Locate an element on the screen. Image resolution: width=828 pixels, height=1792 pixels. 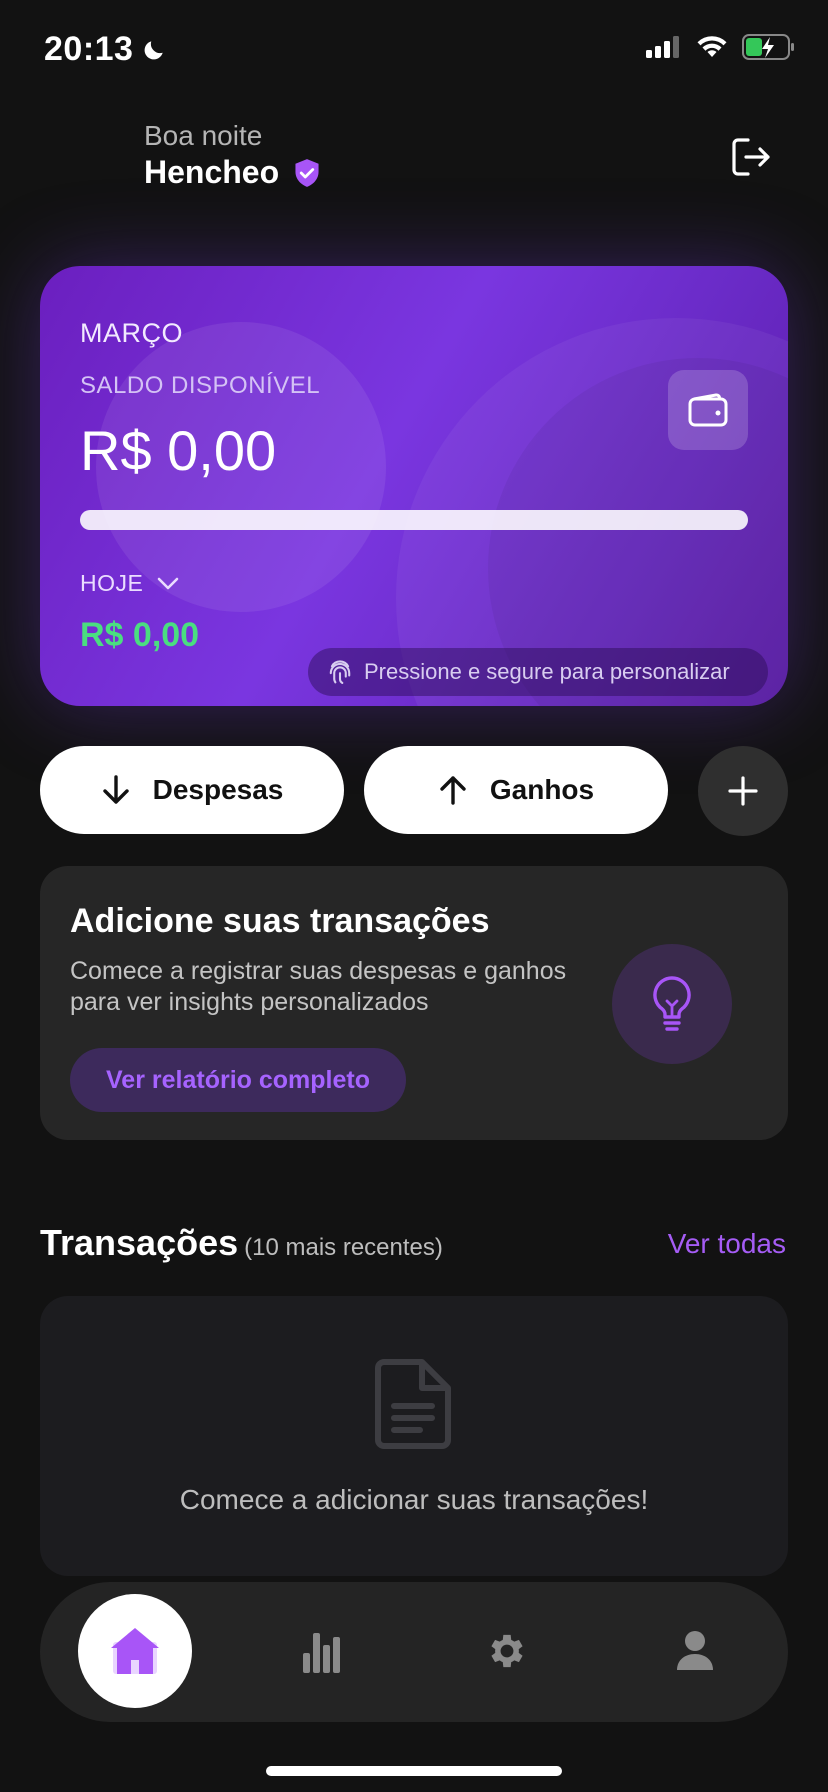
wallet-button is located at coordinates (708, 410).